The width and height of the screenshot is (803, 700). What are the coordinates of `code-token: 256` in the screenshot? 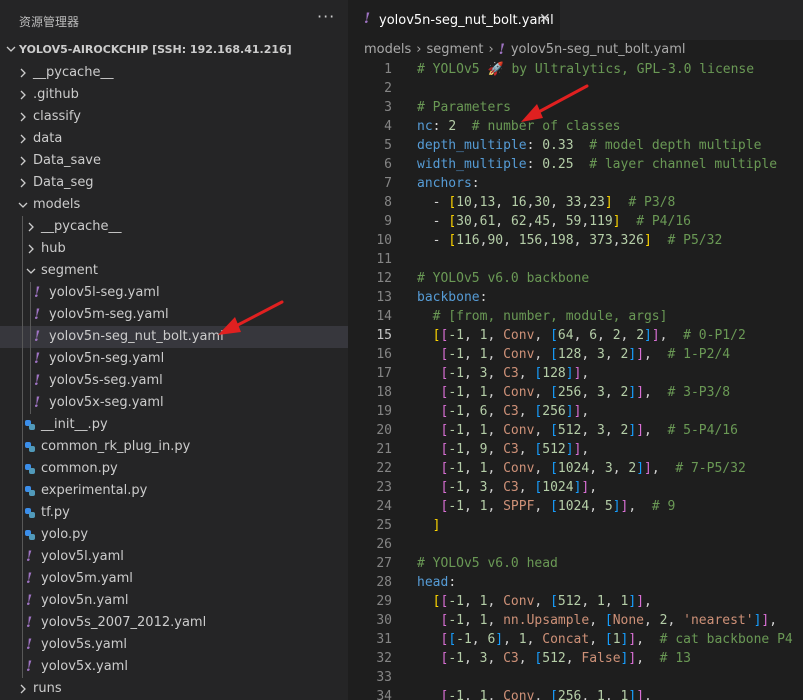 It's located at (569, 392).